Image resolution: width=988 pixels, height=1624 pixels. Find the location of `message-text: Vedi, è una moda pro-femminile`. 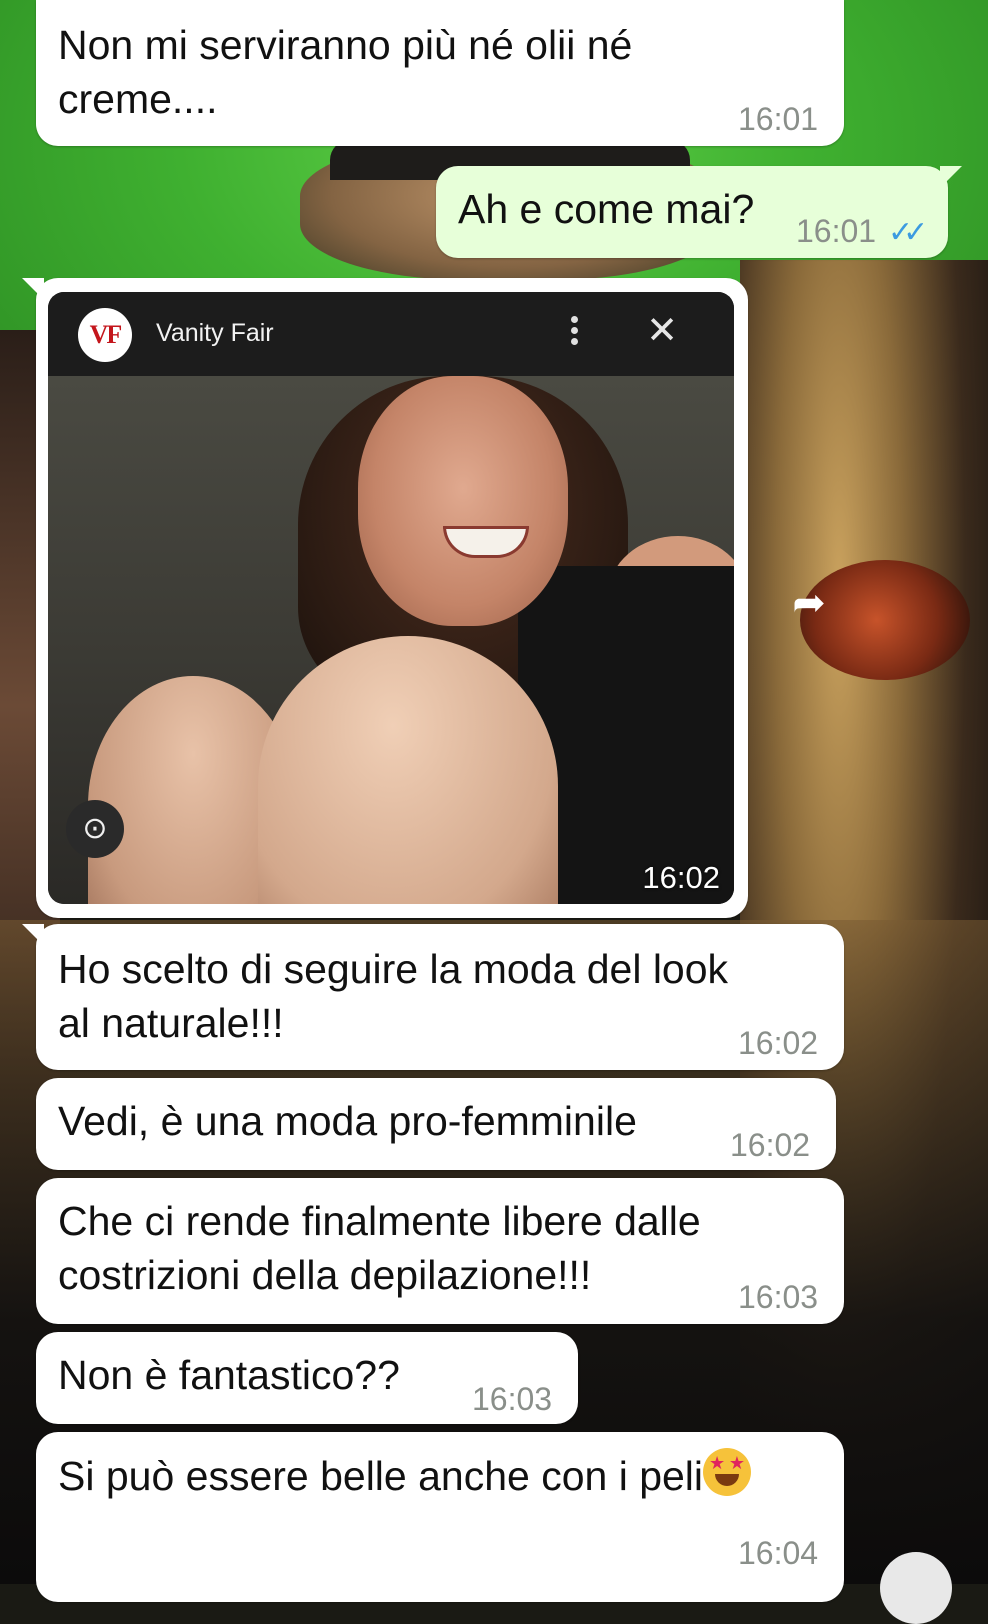

message-text: Vedi, è una moda pro-femminile is located at coordinates (347, 1121).